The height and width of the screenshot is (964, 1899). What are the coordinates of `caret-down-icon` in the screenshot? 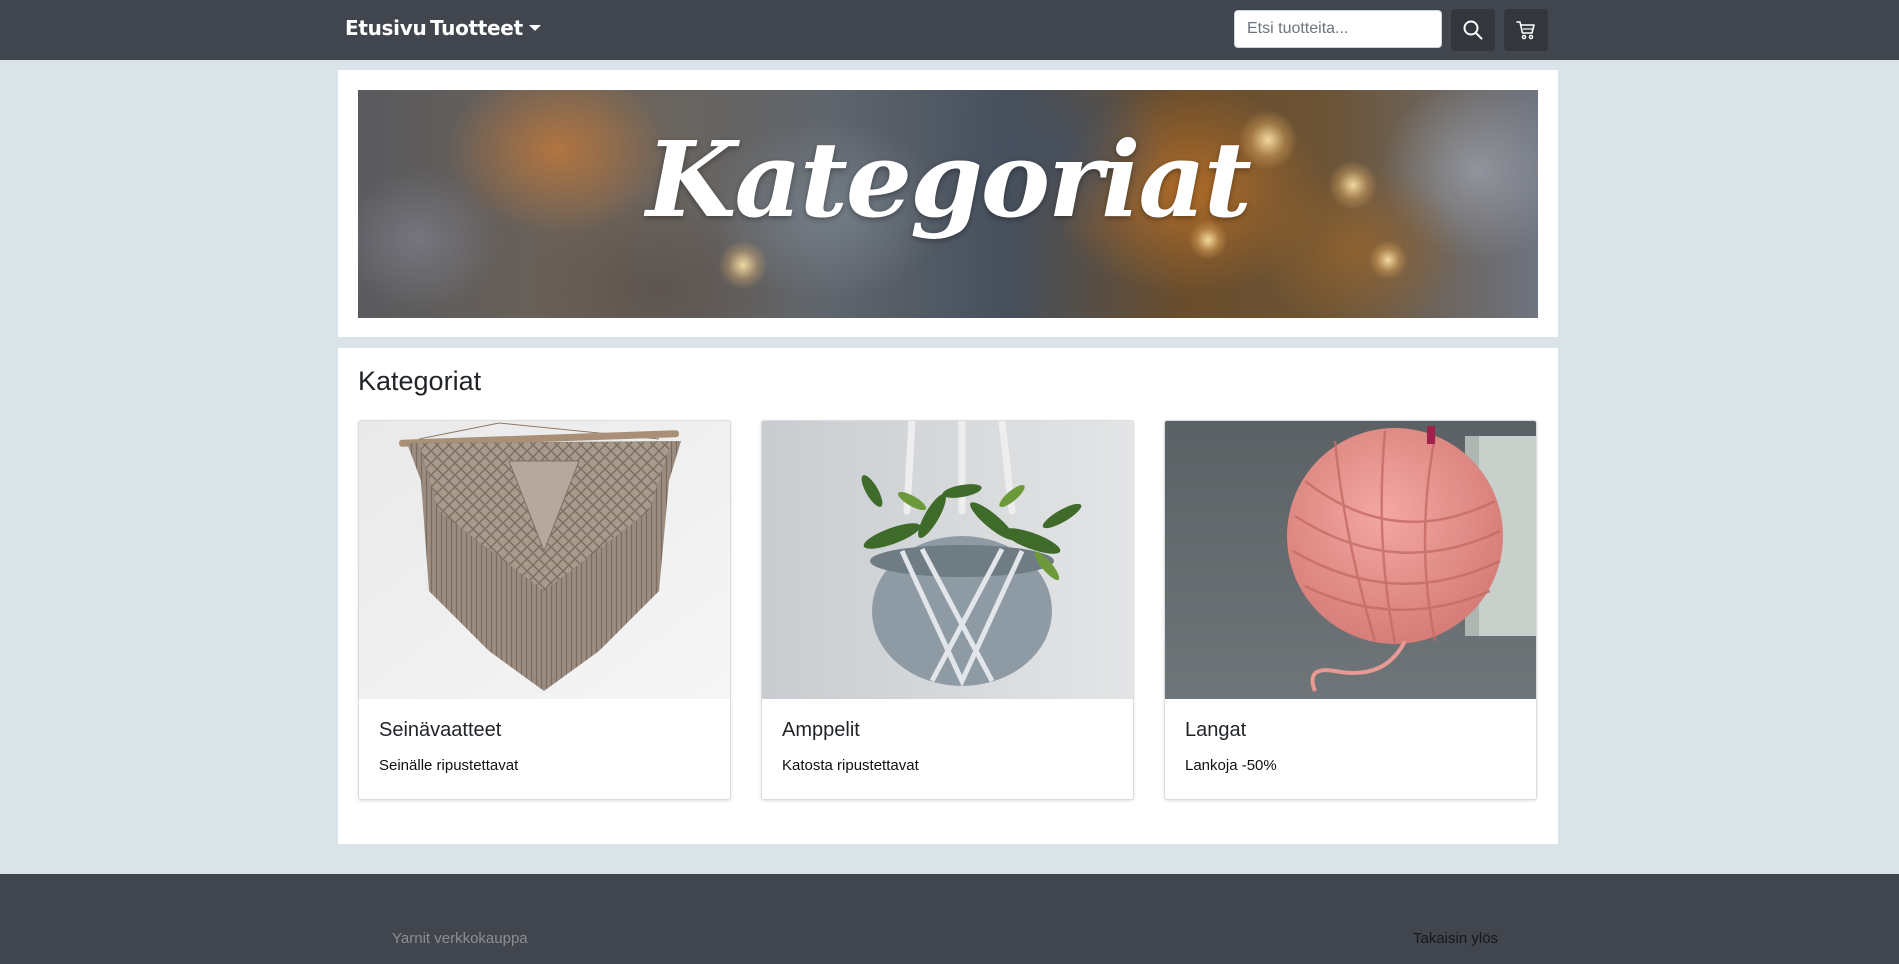 It's located at (534, 28).